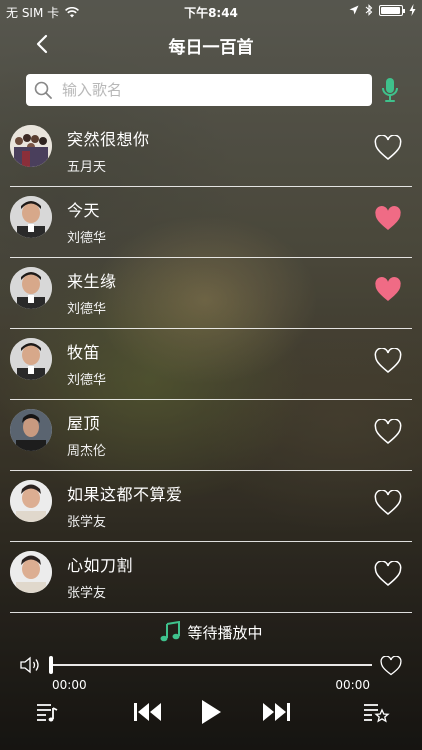 Image resolution: width=422 pixels, height=750 pixels. What do you see at coordinates (125, 494) in the screenshot?
I see `song-title: 如果这都不算爱` at bounding box center [125, 494].